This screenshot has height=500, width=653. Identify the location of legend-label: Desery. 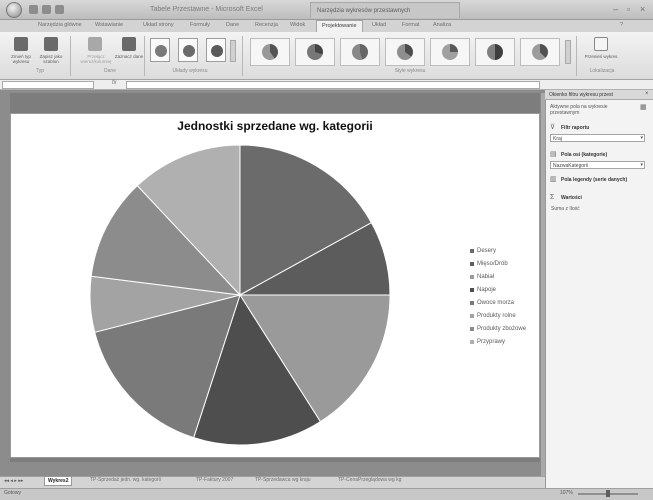
(487, 250).